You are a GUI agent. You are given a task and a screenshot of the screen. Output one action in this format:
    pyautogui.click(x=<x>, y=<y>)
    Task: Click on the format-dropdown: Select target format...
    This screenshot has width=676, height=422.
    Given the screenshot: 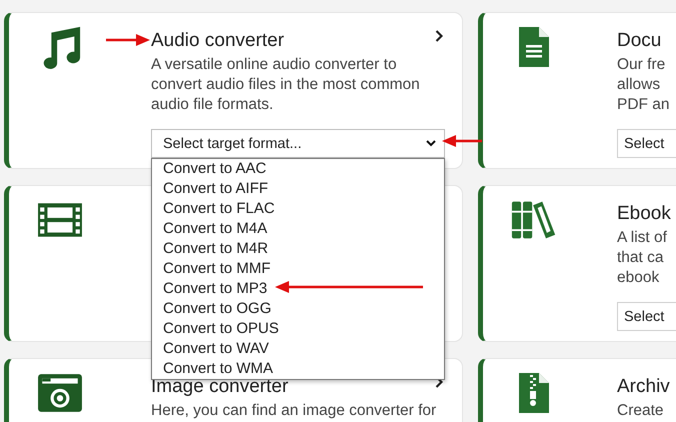 What is the action you would take?
    pyautogui.click(x=298, y=143)
    